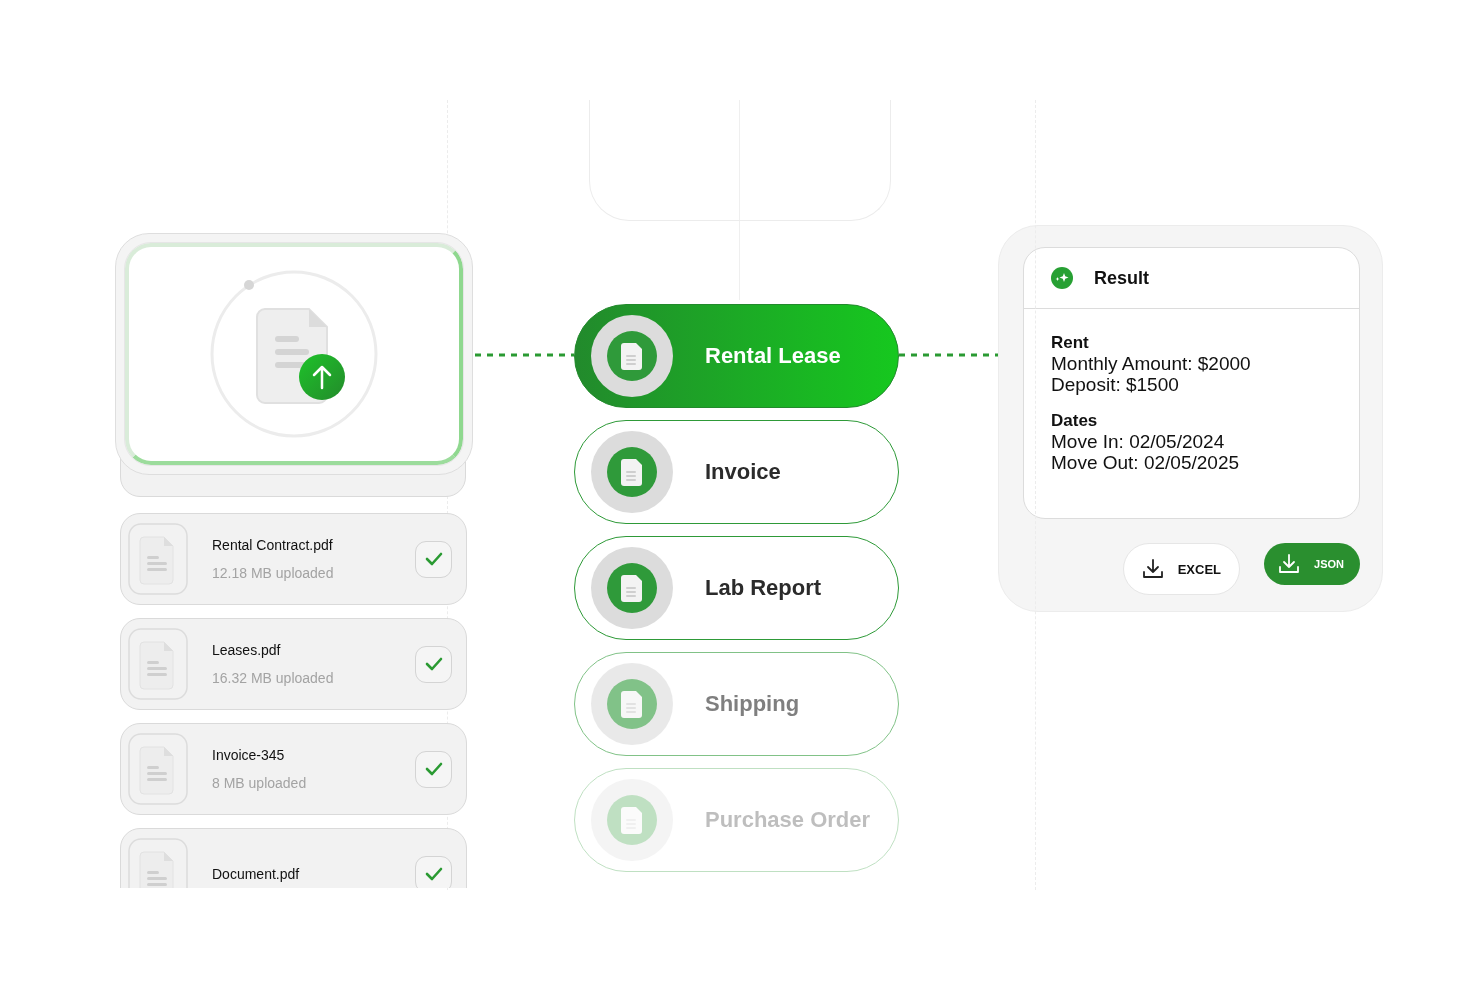 The height and width of the screenshot is (987, 1480). Describe the element at coordinates (1075, 421) in the screenshot. I see `section-heading: Dates` at that location.